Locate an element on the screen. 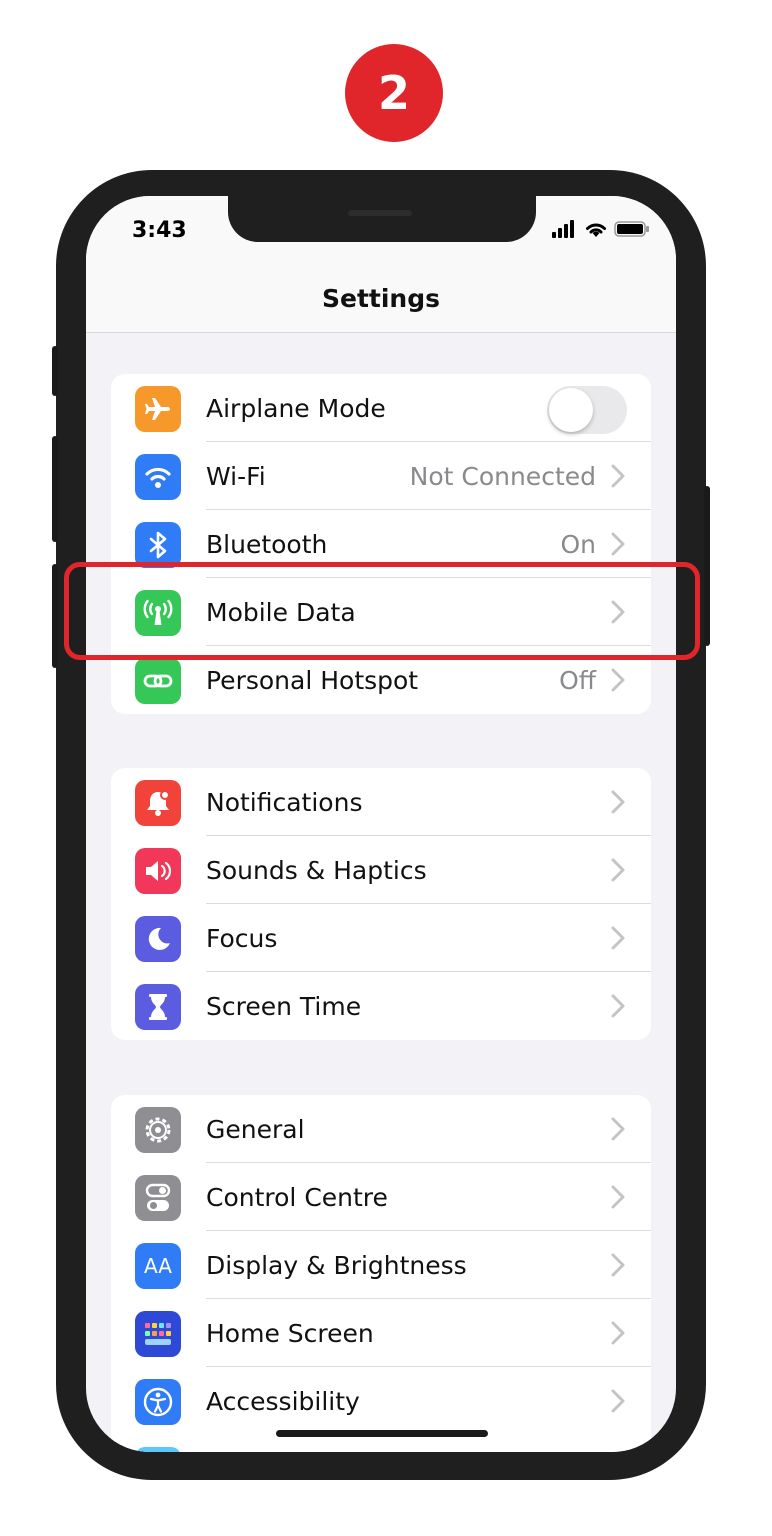 This screenshot has width=772, height=1536. settings-row-value: Off is located at coordinates (577, 680).